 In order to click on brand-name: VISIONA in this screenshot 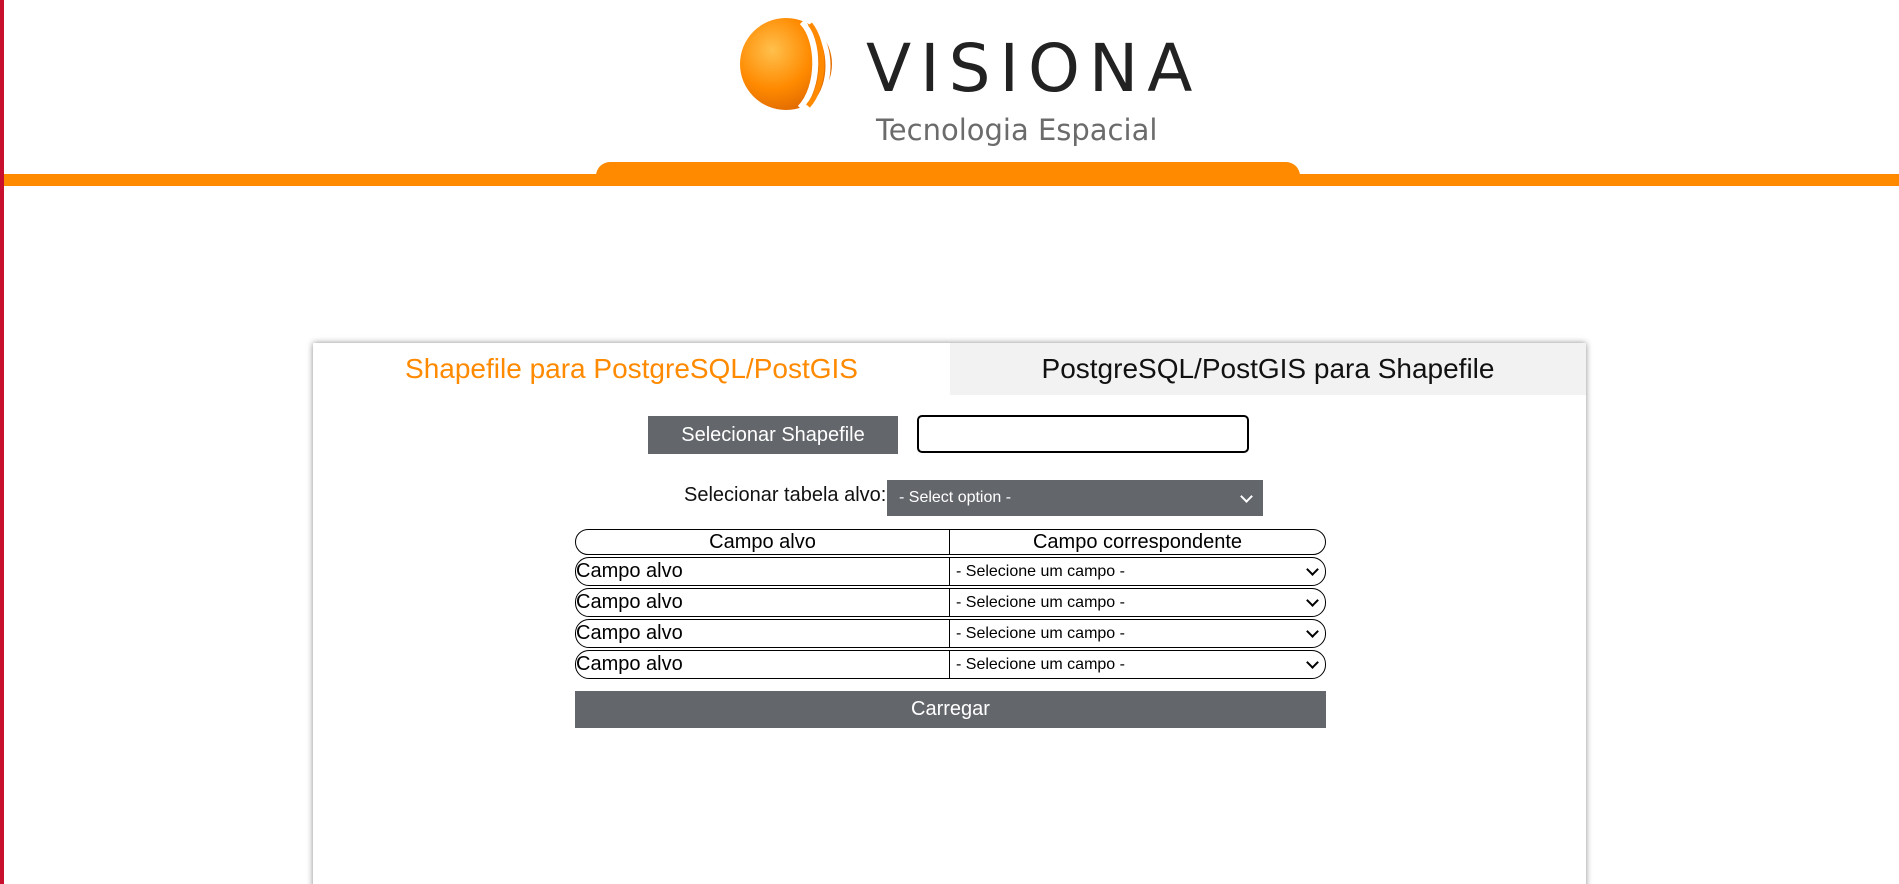, I will do `click(1034, 68)`.